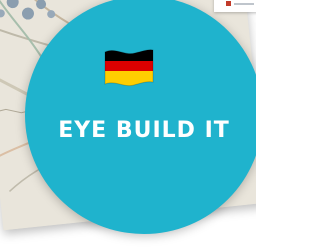 Image resolution: width=320 pixels, height=250 pixels. What do you see at coordinates (228, 3) in the screenshot?
I see `legend-marker` at bounding box center [228, 3].